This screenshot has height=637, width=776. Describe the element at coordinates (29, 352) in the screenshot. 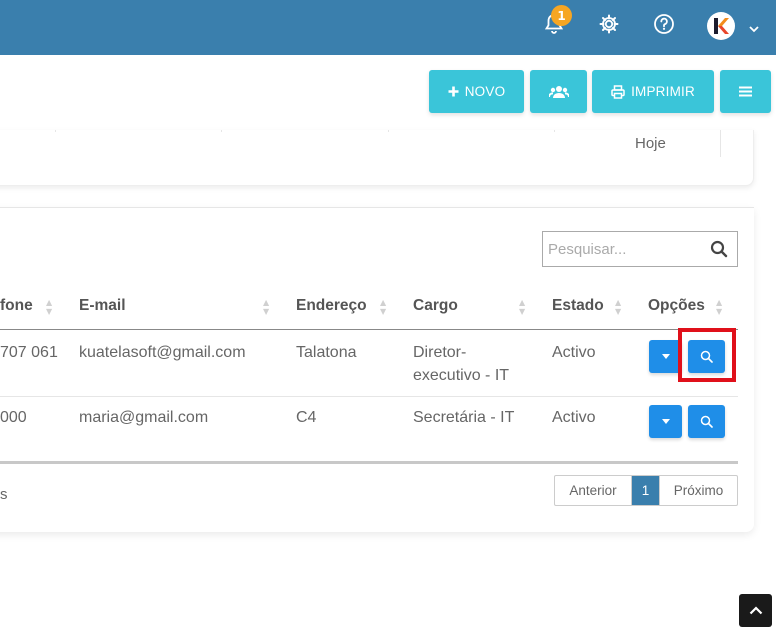

I see `cell-phone: 707 061` at that location.